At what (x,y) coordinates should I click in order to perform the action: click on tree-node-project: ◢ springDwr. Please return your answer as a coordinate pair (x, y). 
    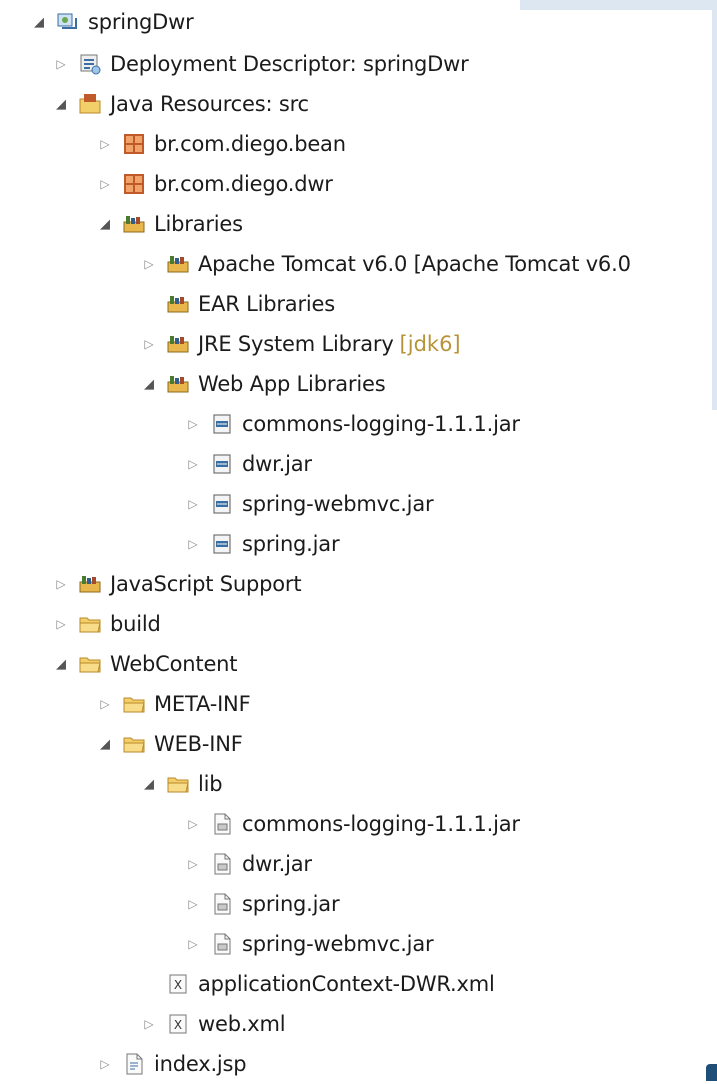
    Looking at the image, I should click on (112, 22).